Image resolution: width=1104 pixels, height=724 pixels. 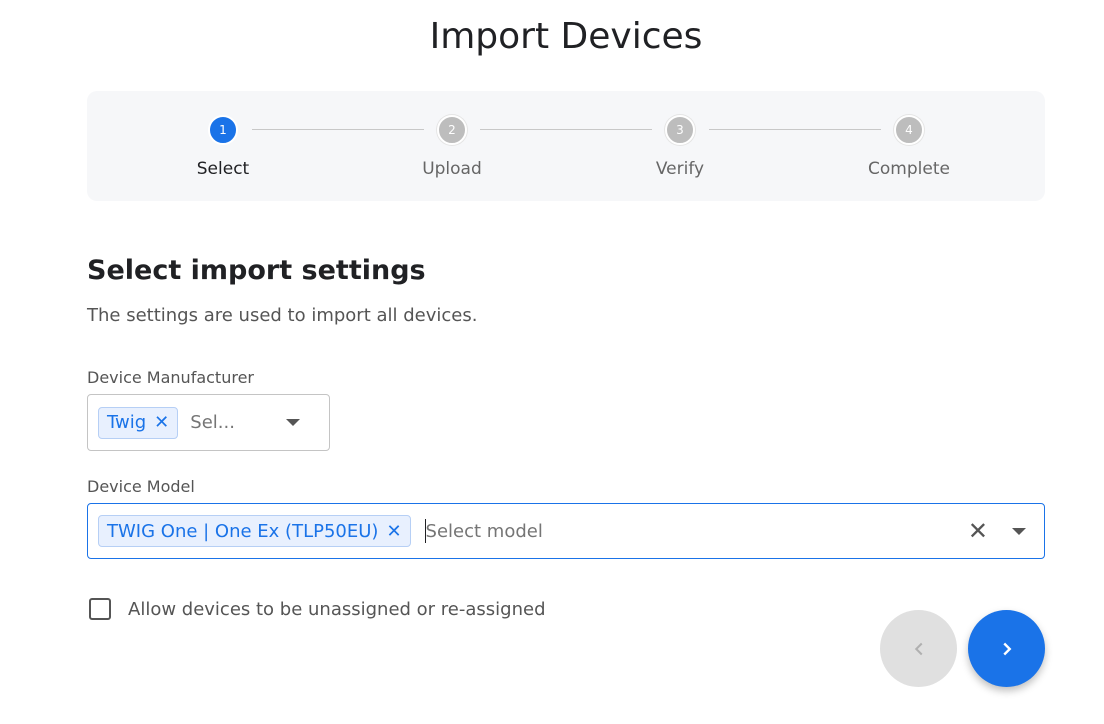 What do you see at coordinates (566, 36) in the screenshot?
I see `page-title: Import Devices` at bounding box center [566, 36].